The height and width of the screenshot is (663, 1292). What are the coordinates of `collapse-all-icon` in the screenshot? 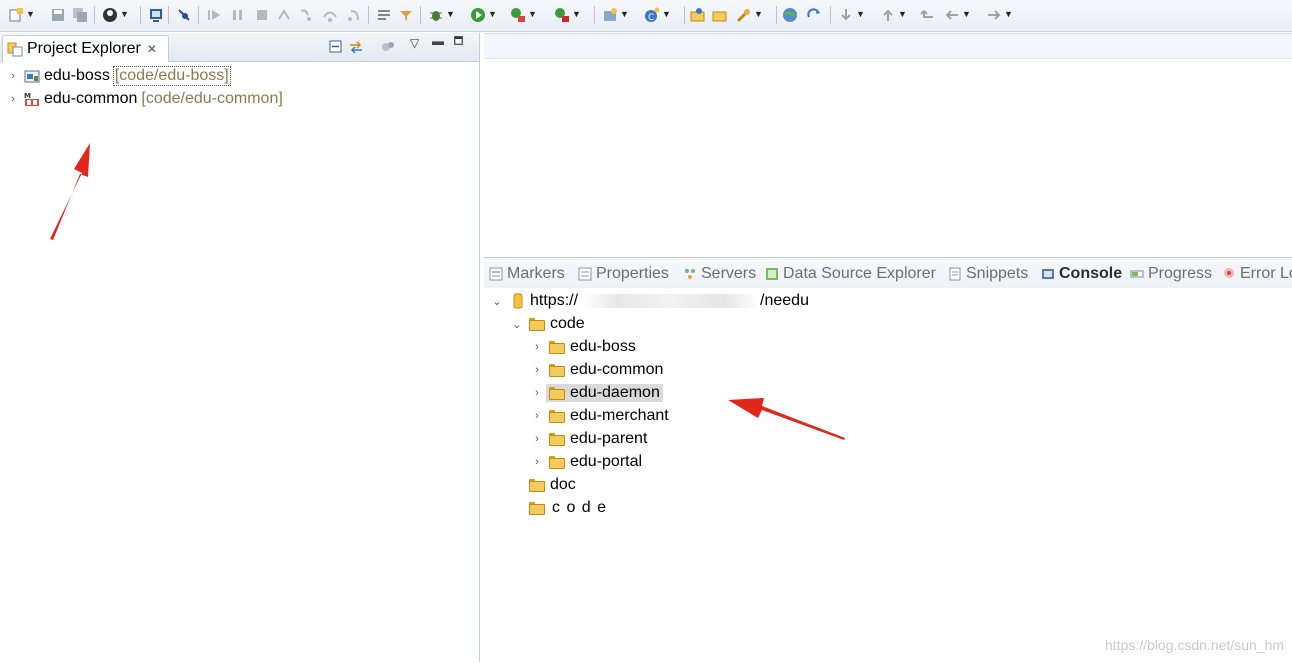 It's located at (336, 48).